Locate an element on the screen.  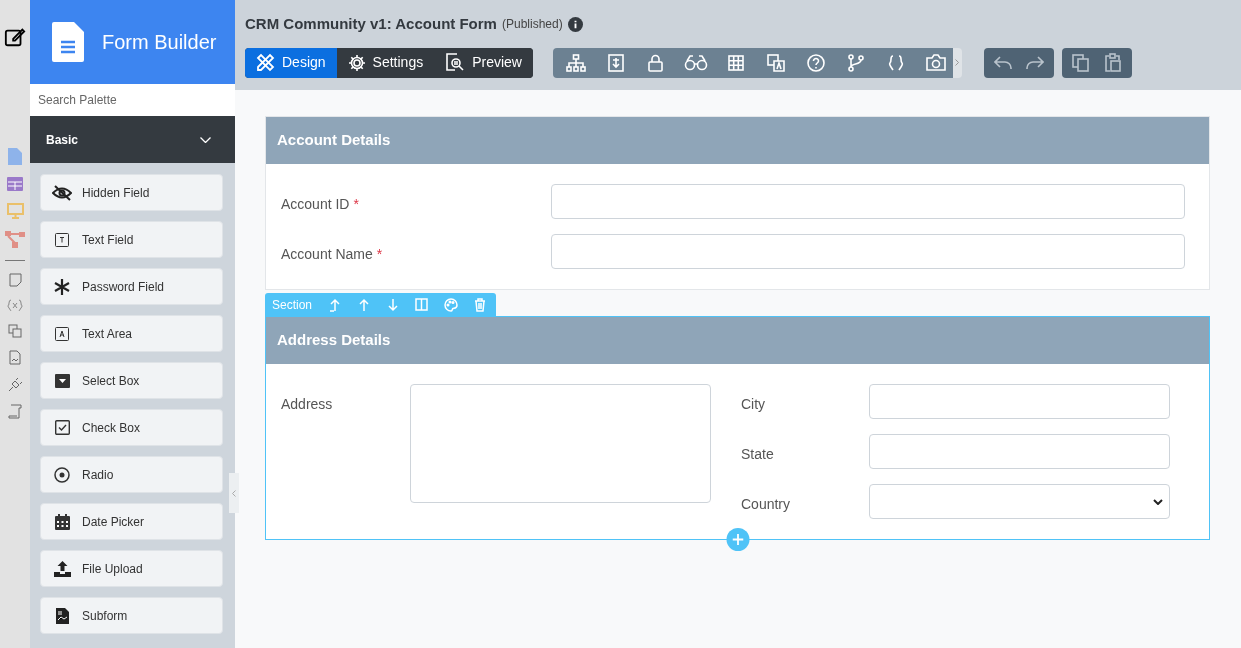
lock-icon is located at coordinates (656, 62).